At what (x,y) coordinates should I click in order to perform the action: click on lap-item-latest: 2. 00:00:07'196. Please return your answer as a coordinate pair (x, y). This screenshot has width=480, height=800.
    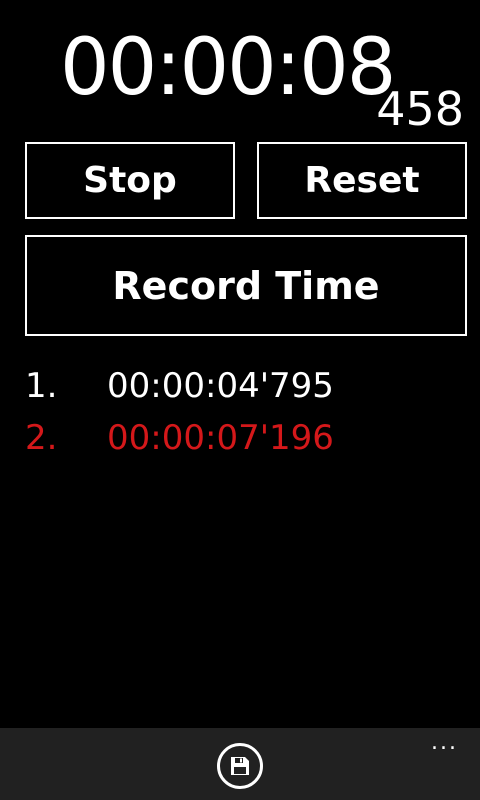
    Looking at the image, I should click on (245, 438).